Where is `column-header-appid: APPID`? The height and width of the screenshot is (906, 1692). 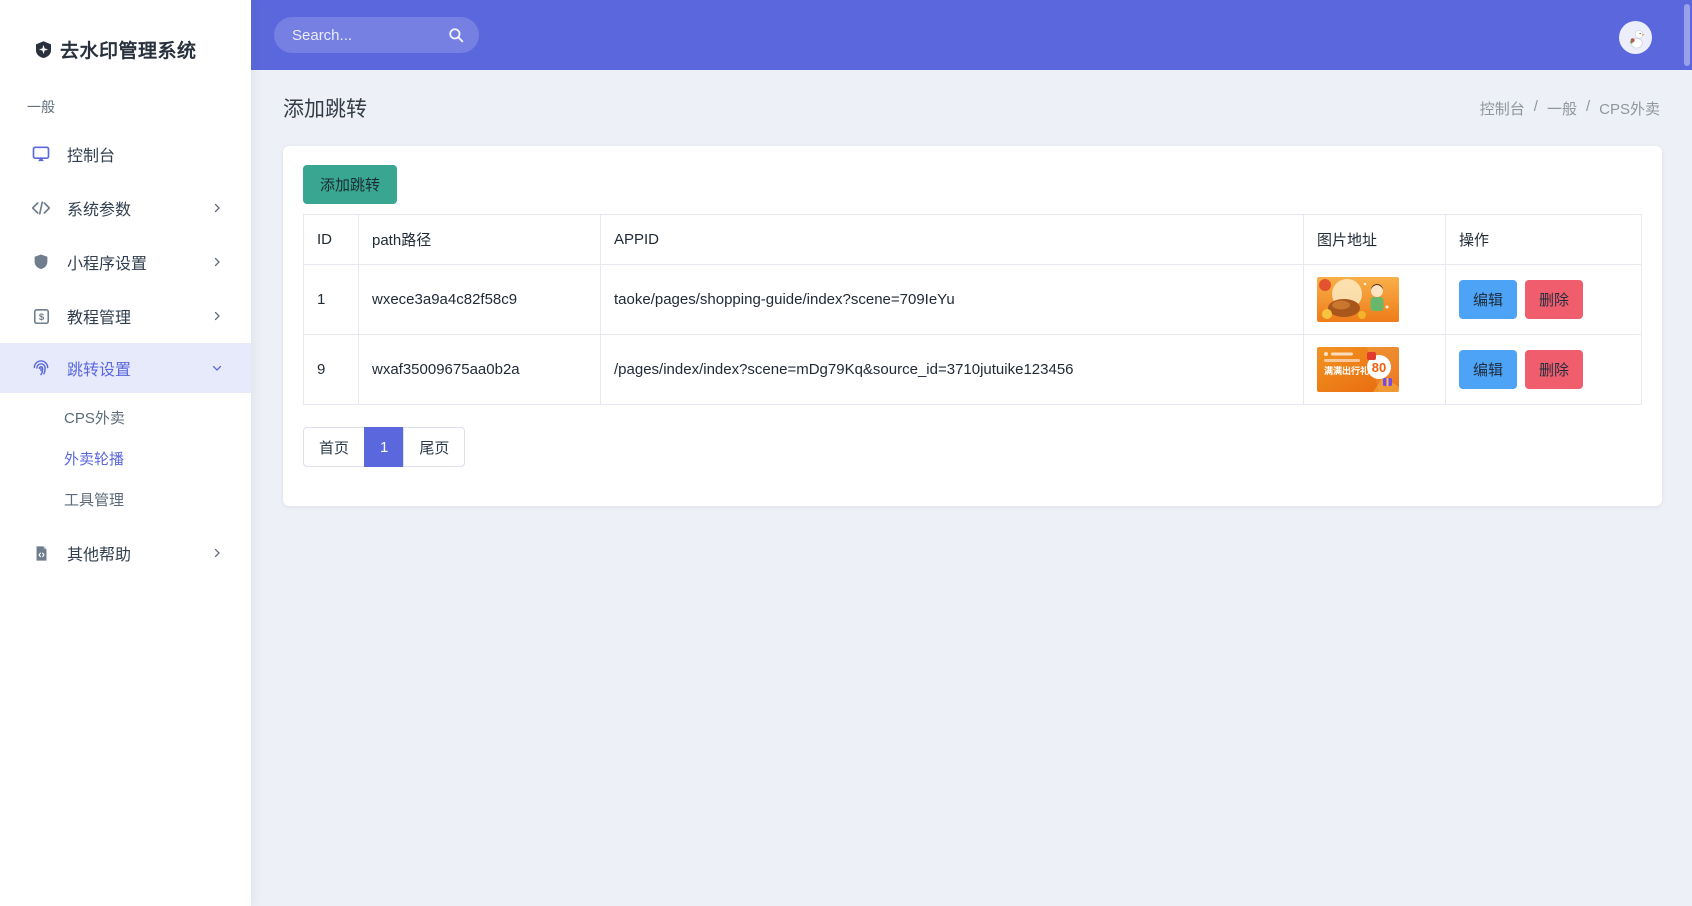 column-header-appid: APPID is located at coordinates (952, 239).